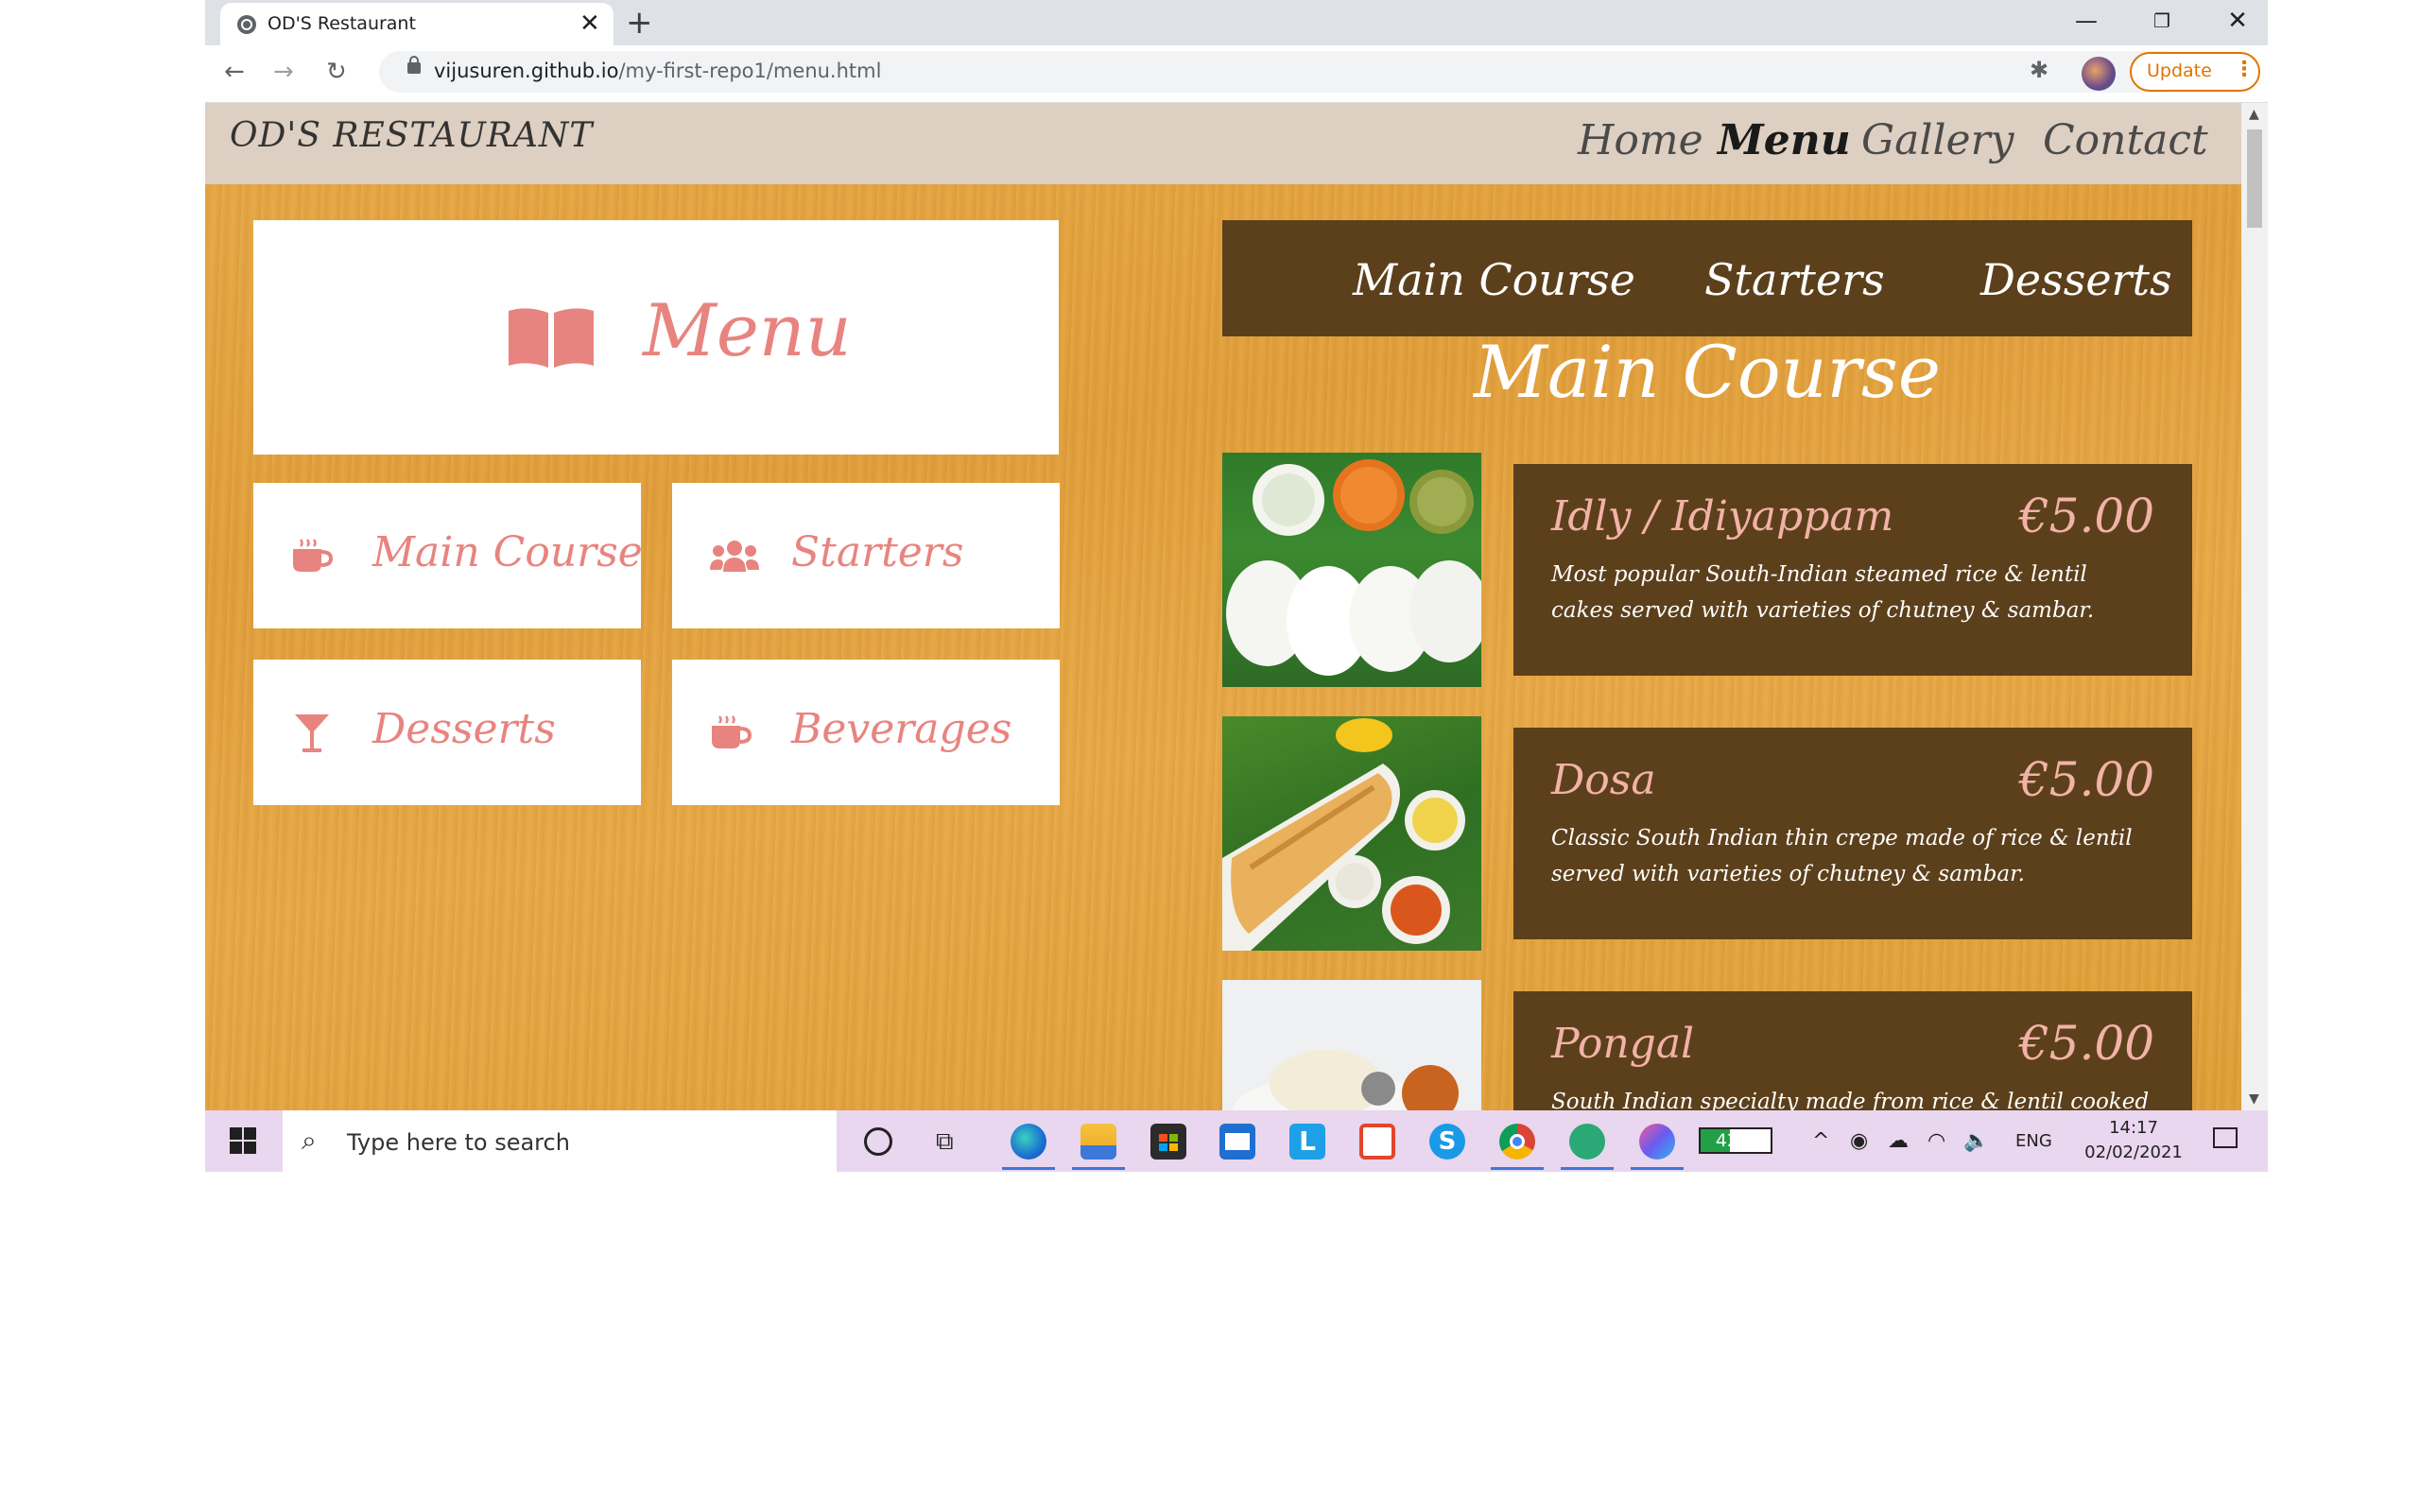  Describe the element at coordinates (312, 733) in the screenshot. I see `cocktail-glass-icon` at that location.